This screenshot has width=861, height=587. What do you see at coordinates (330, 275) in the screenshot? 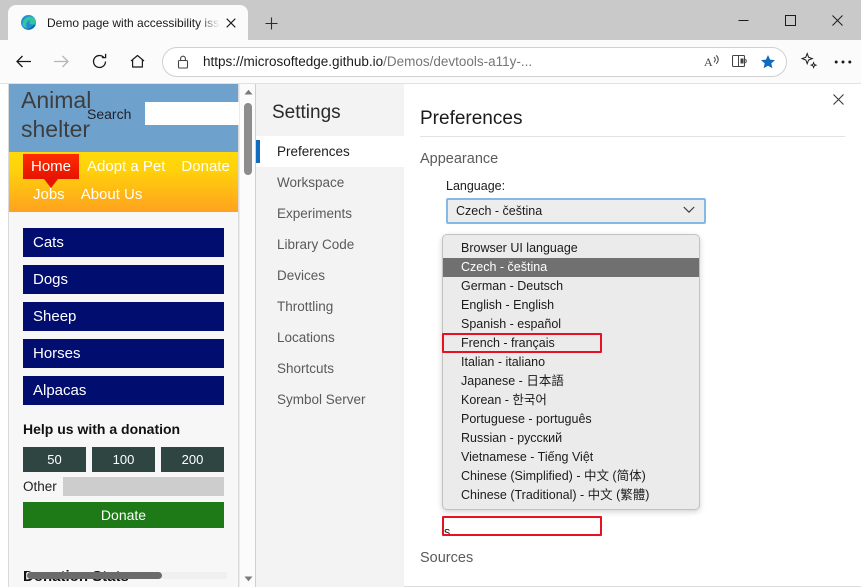
I see `sidebar-item-devices: Devices` at bounding box center [330, 275].